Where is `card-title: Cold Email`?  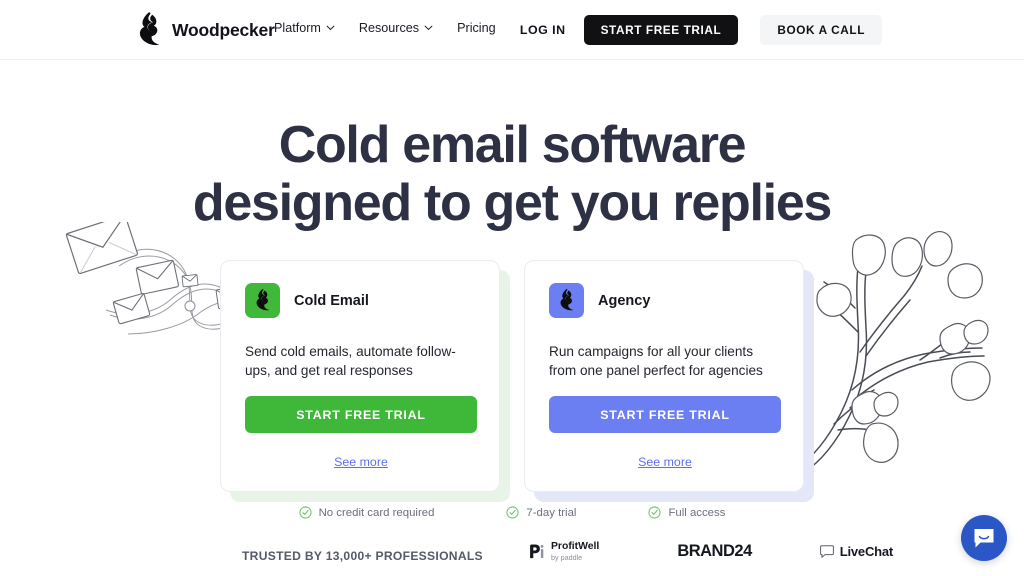 card-title: Cold Email is located at coordinates (331, 300).